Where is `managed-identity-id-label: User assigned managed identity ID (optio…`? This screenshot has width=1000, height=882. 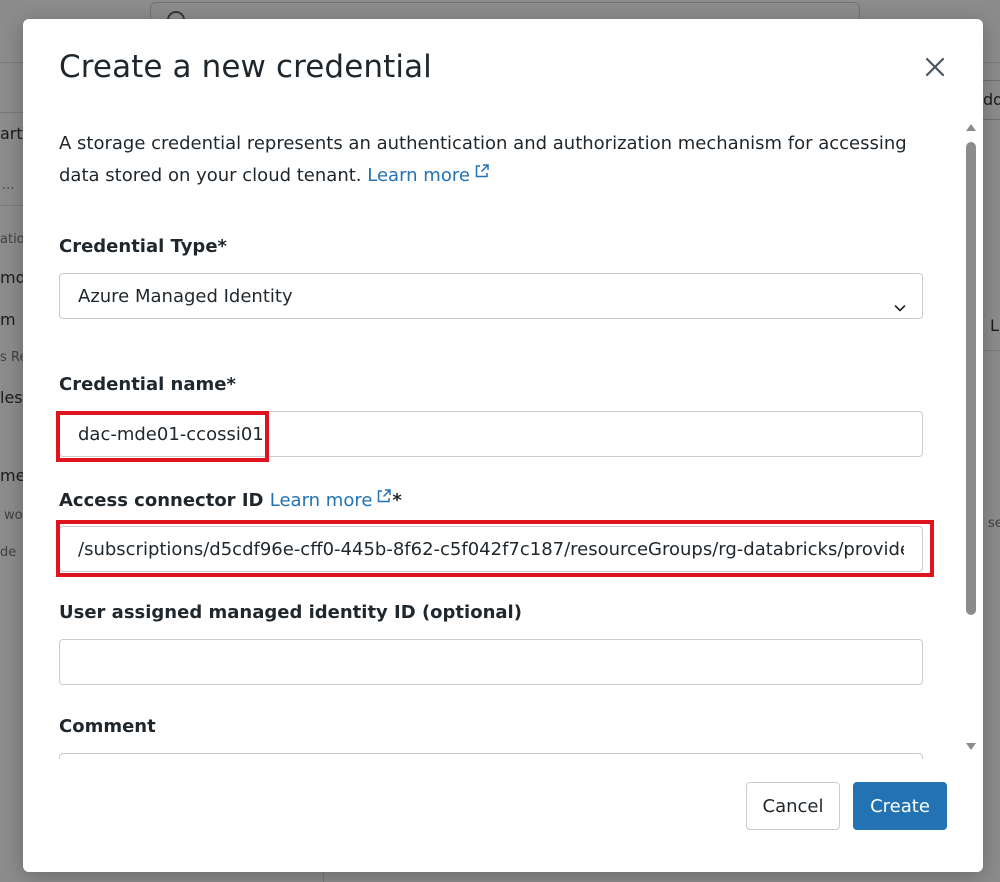
managed-identity-id-label: User assigned managed identity ID (optio… is located at coordinates (290, 612).